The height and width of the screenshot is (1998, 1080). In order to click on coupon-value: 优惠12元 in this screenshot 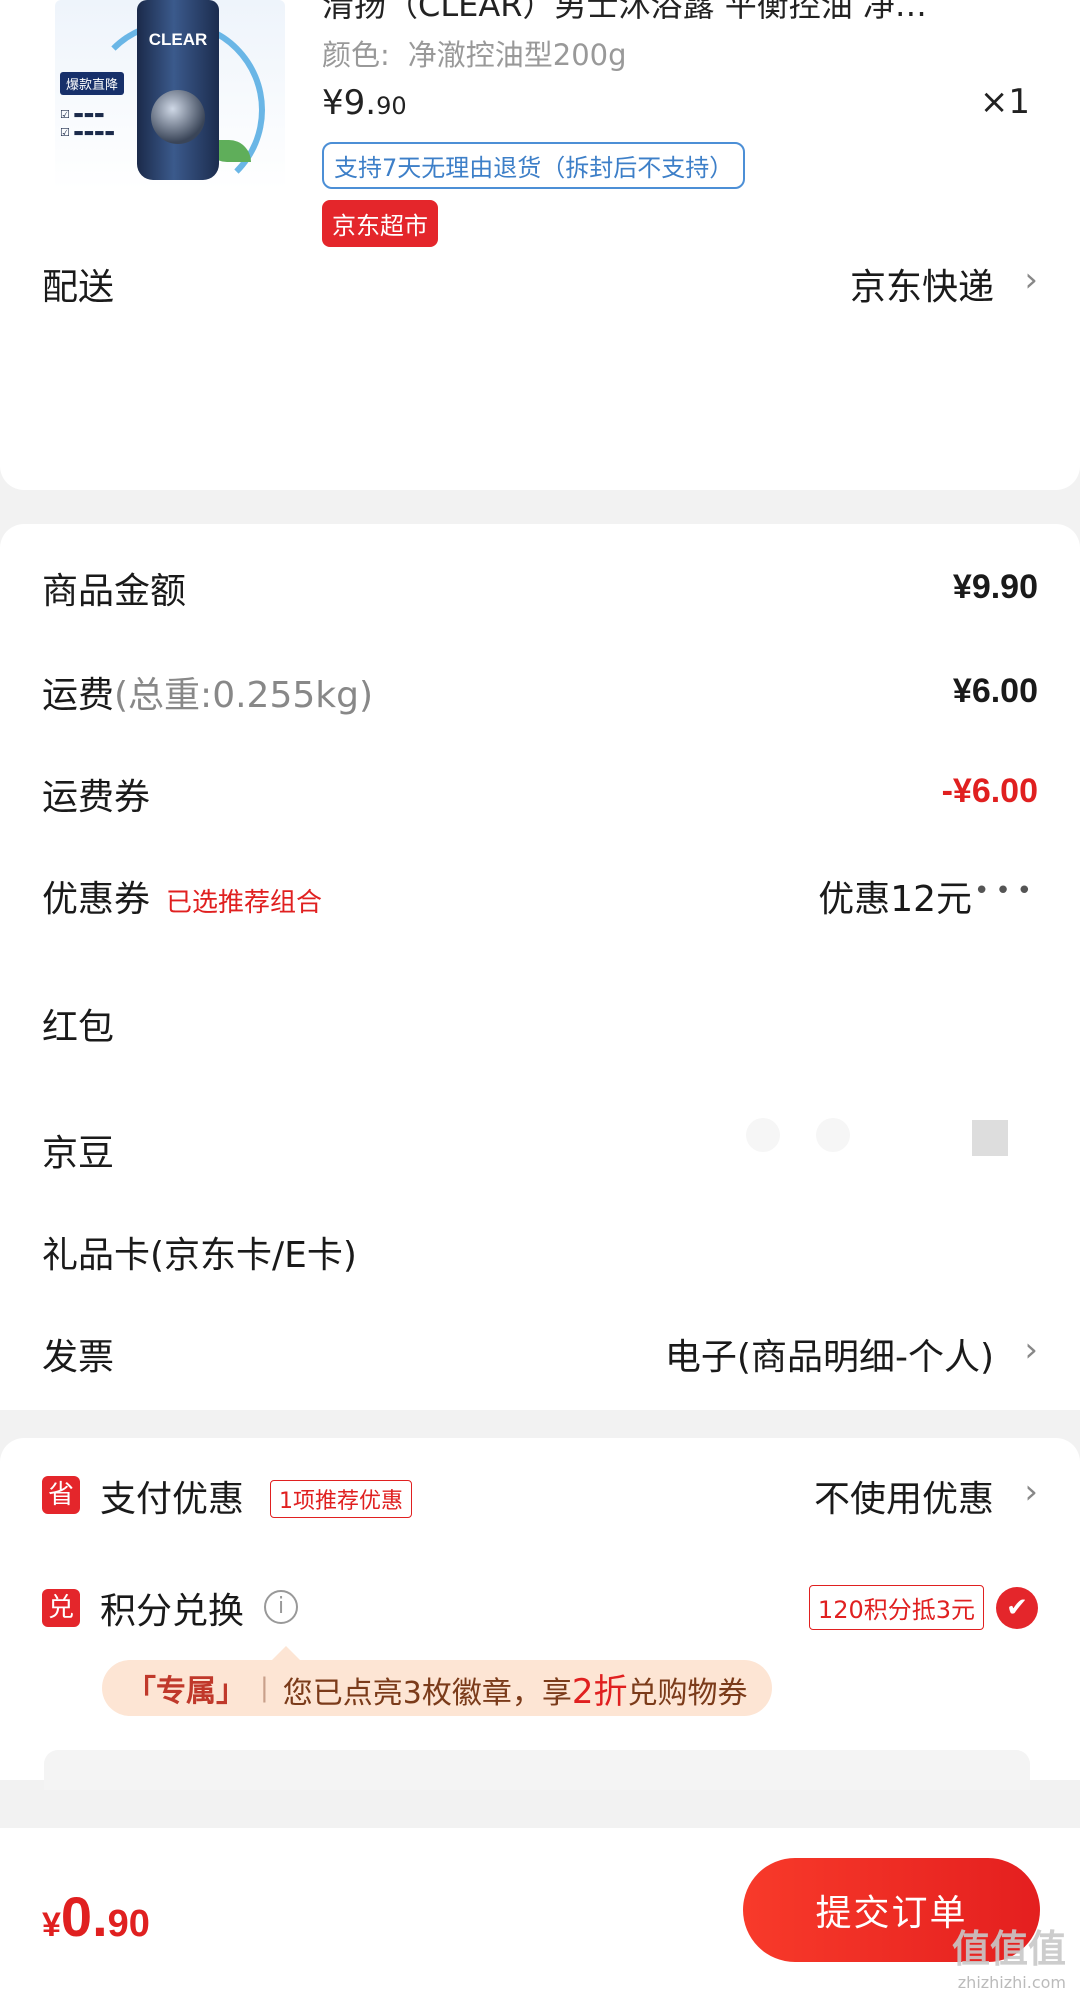, I will do `click(895, 896)`.